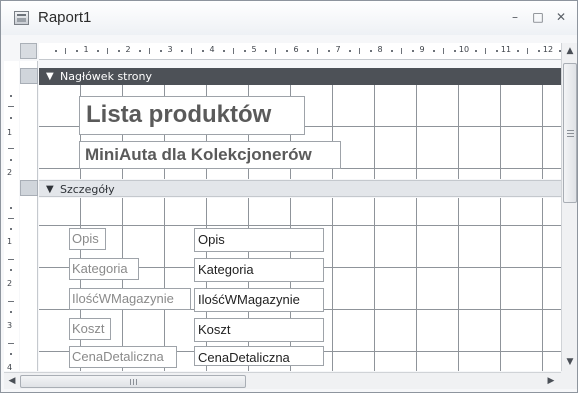 This screenshot has width=578, height=393. Describe the element at coordinates (10, 172) in the screenshot. I see `ruler-number: 2` at that location.